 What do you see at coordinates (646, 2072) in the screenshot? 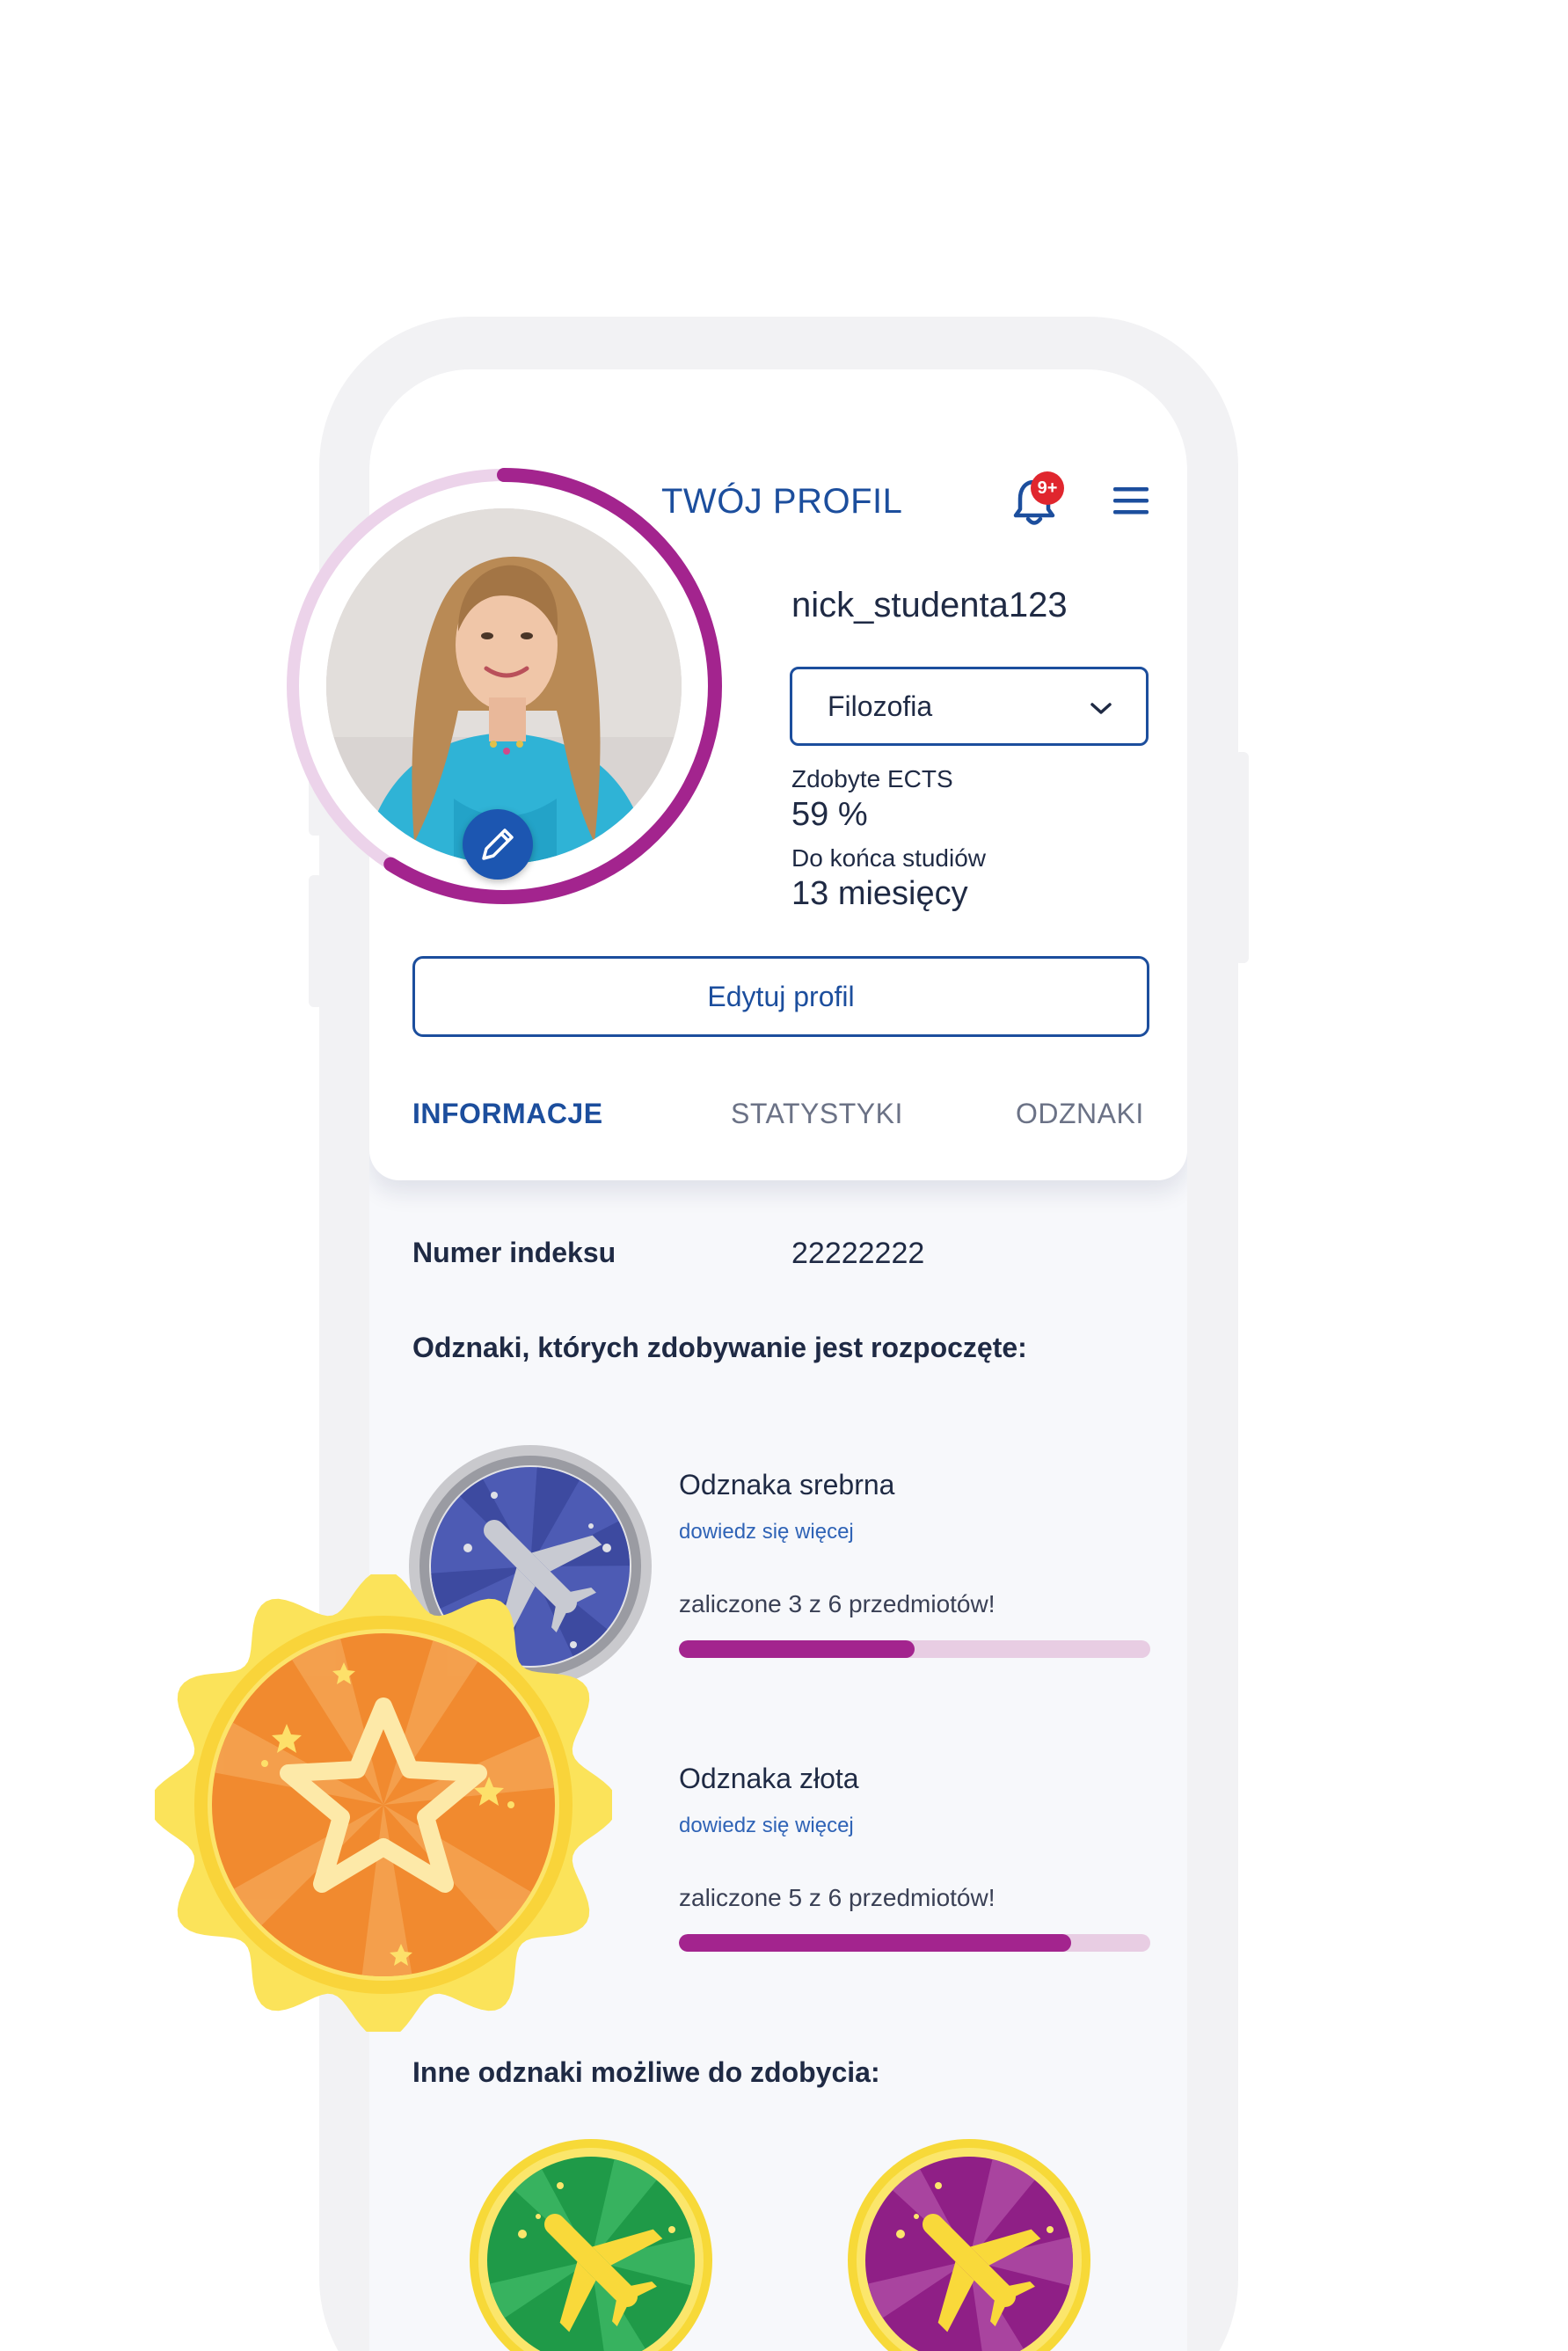
I see `other-badges-heading: Inne odznaki możliwe do zdobycia:` at bounding box center [646, 2072].